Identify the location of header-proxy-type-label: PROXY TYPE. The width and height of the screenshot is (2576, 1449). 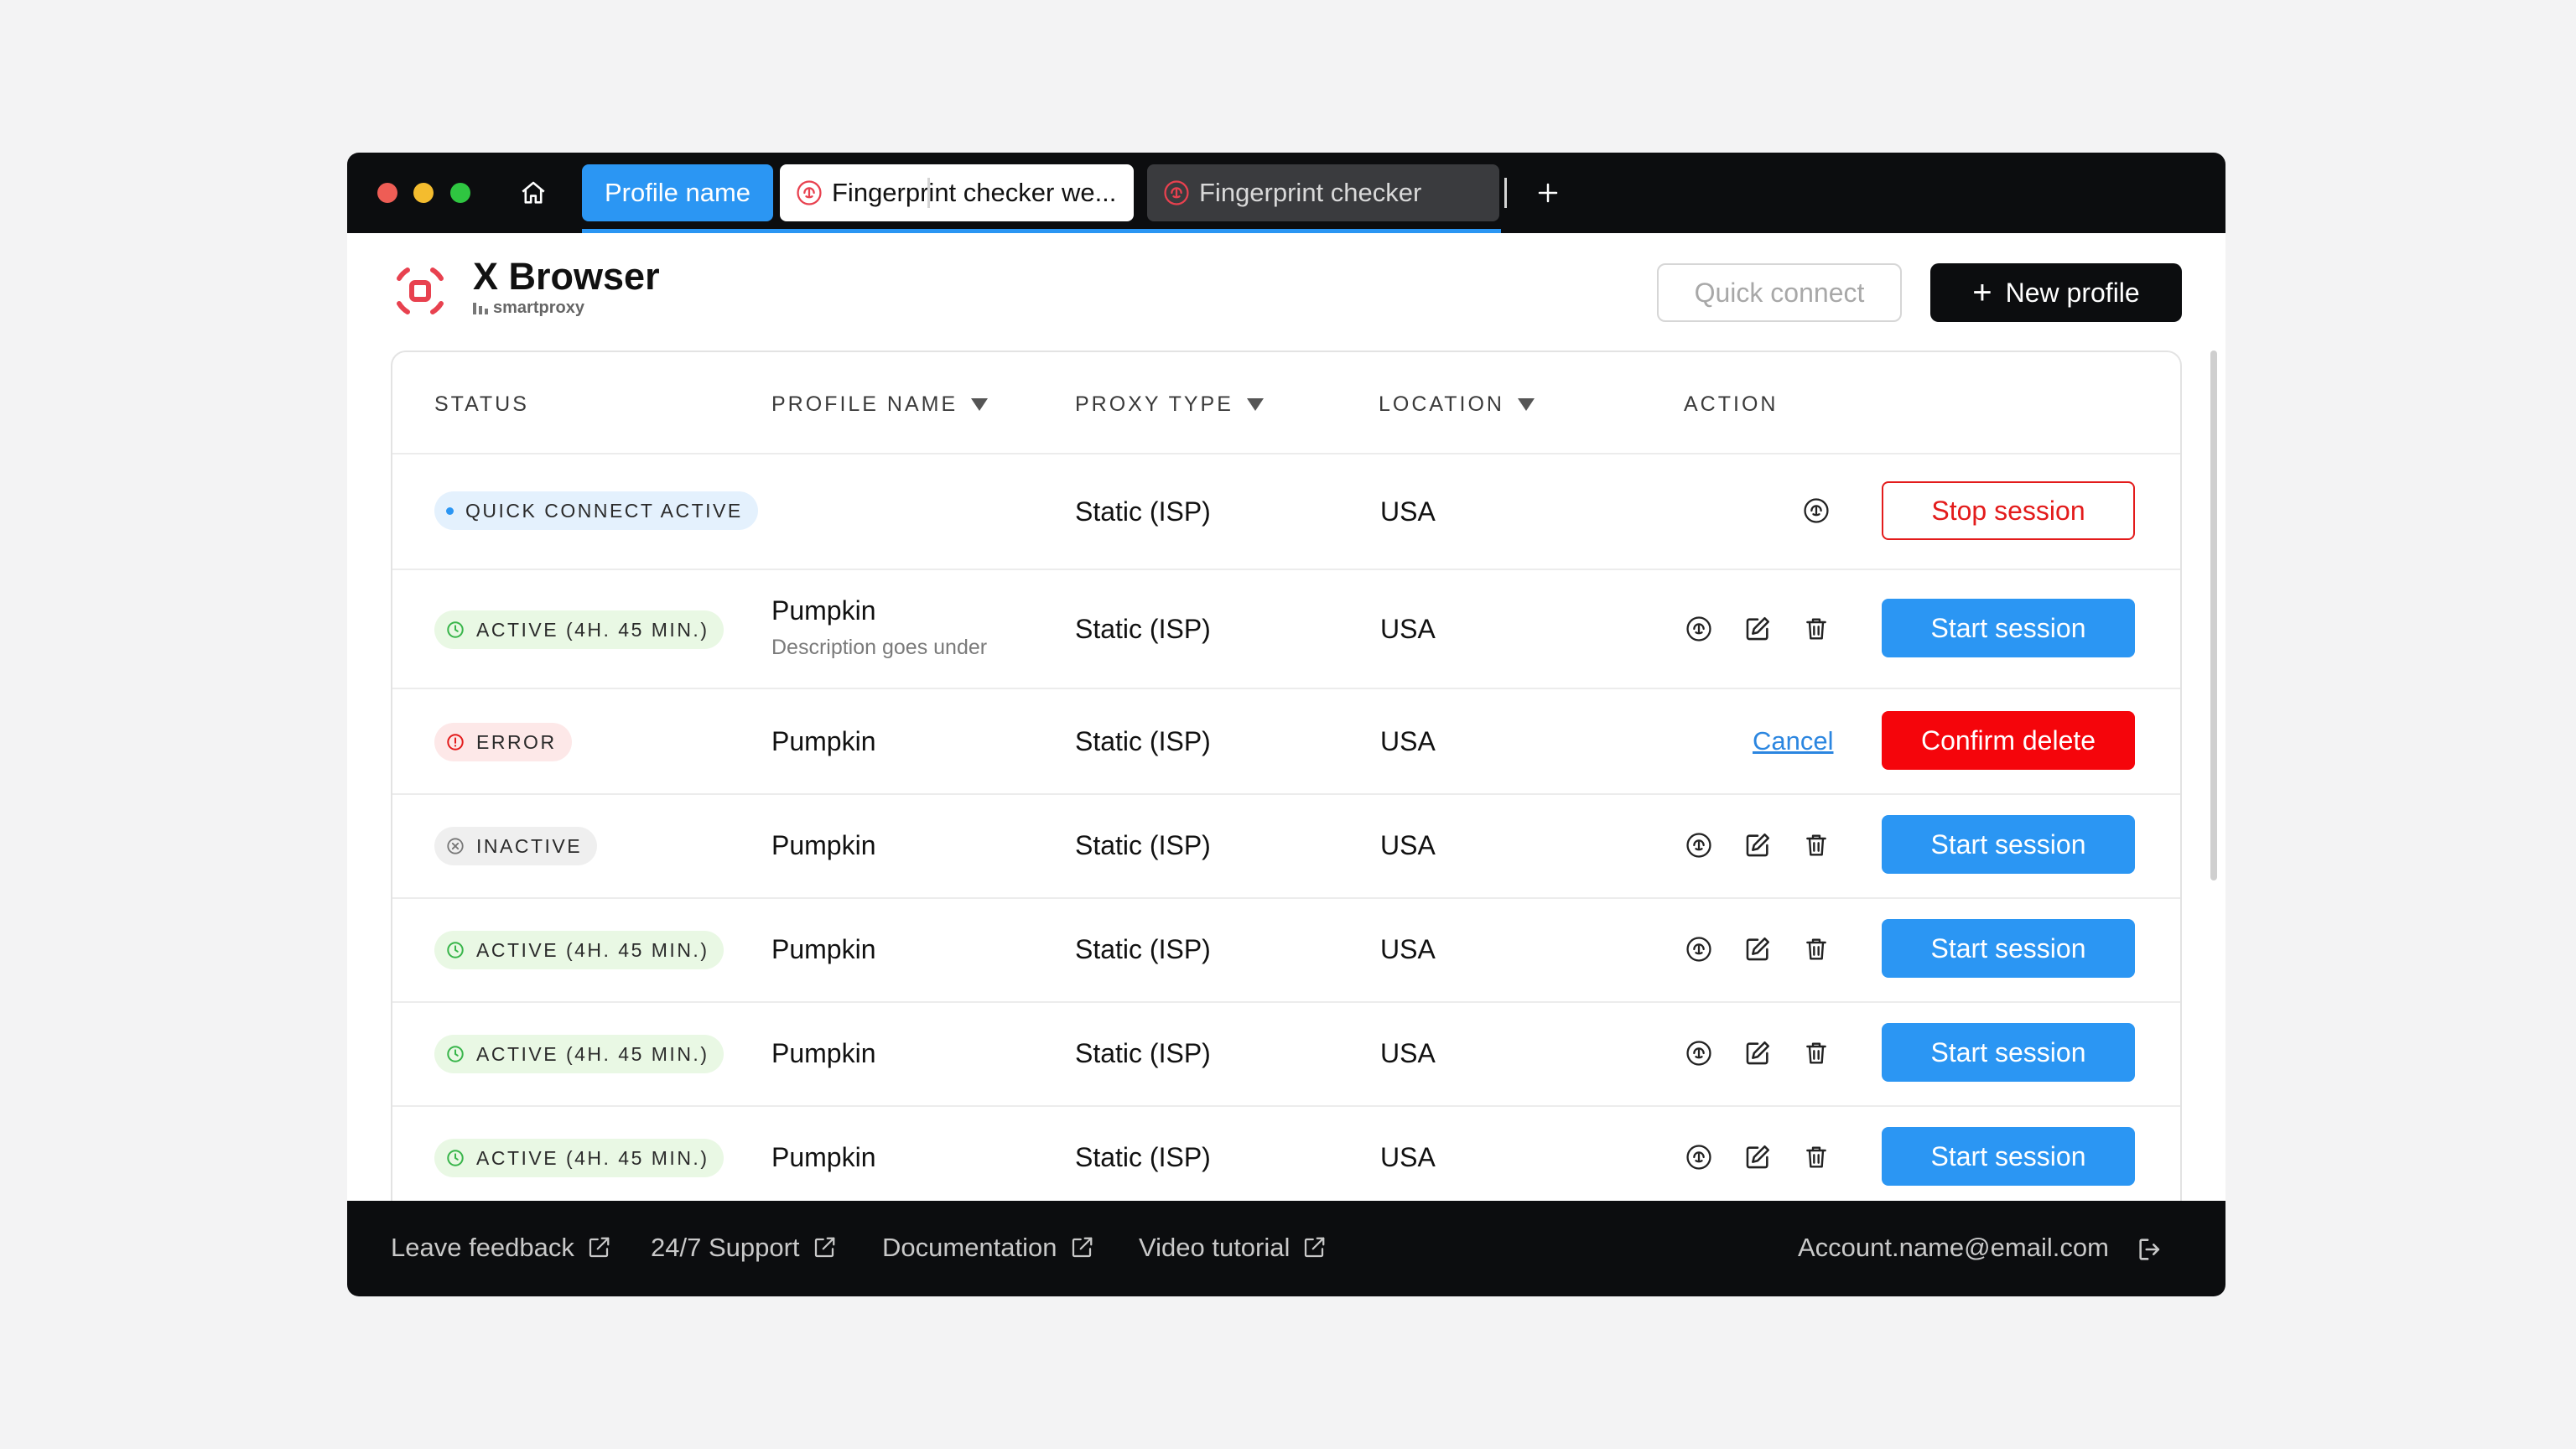
(1154, 404).